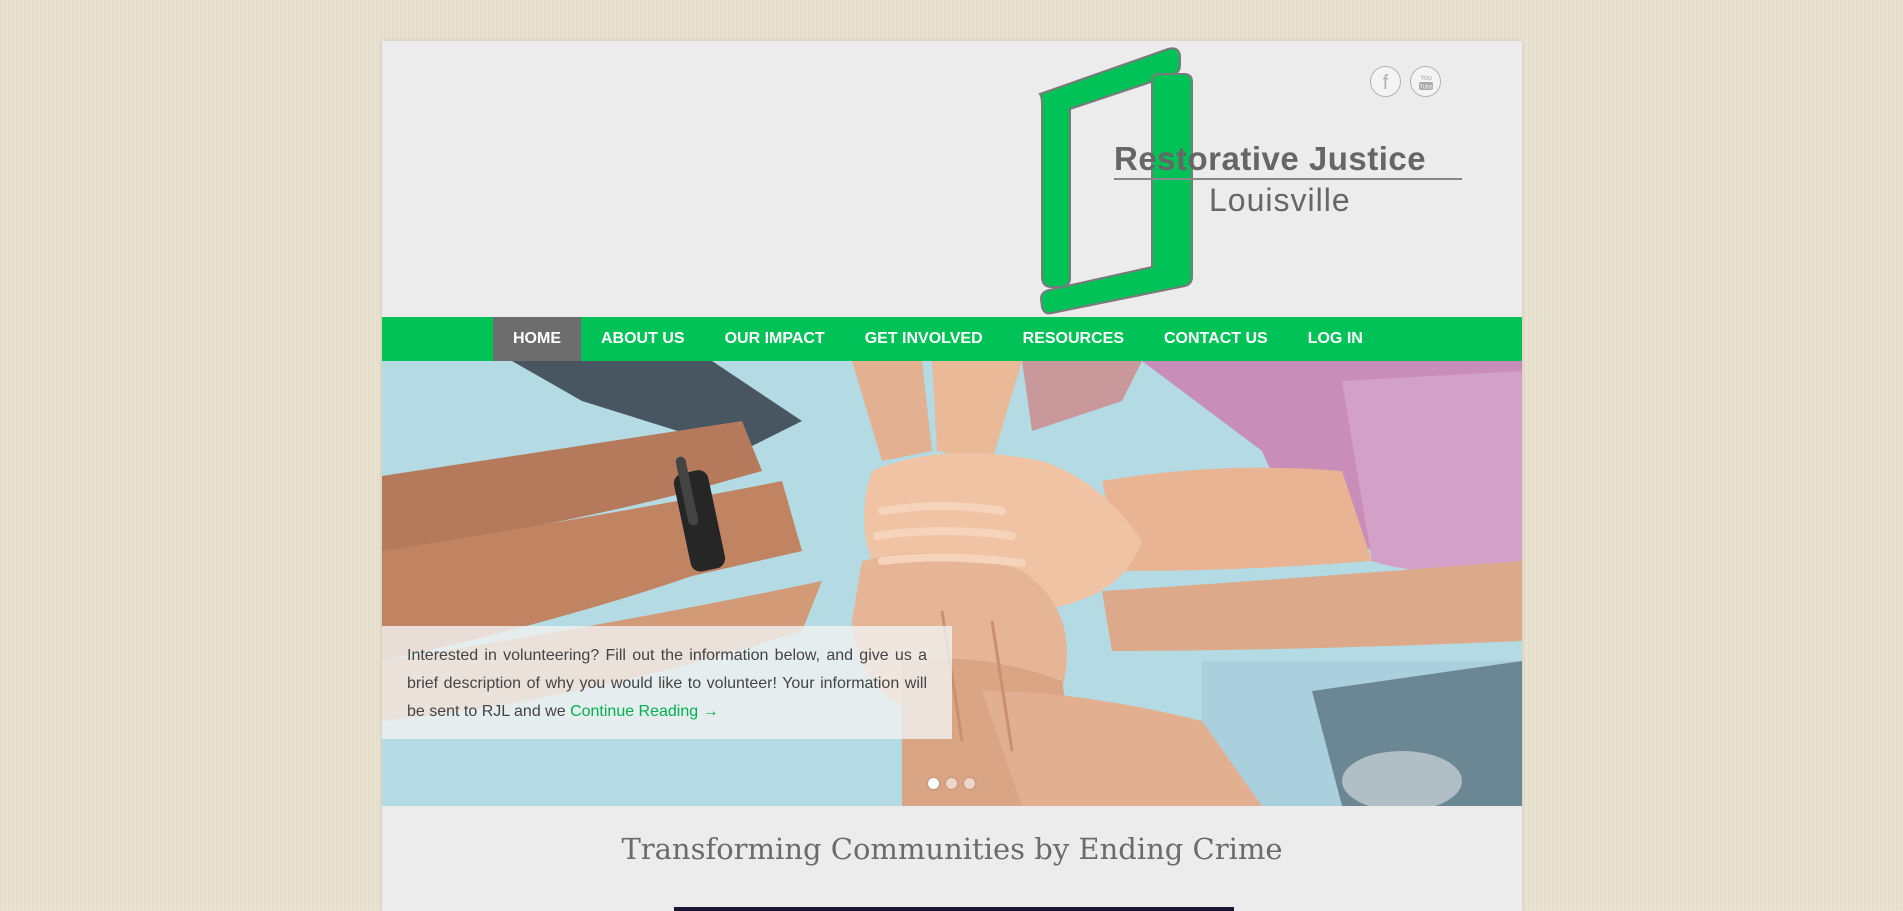 This screenshot has height=911, width=1903. What do you see at coordinates (1216, 339) in the screenshot?
I see `nav-item-contact-us: CONTACT US` at bounding box center [1216, 339].